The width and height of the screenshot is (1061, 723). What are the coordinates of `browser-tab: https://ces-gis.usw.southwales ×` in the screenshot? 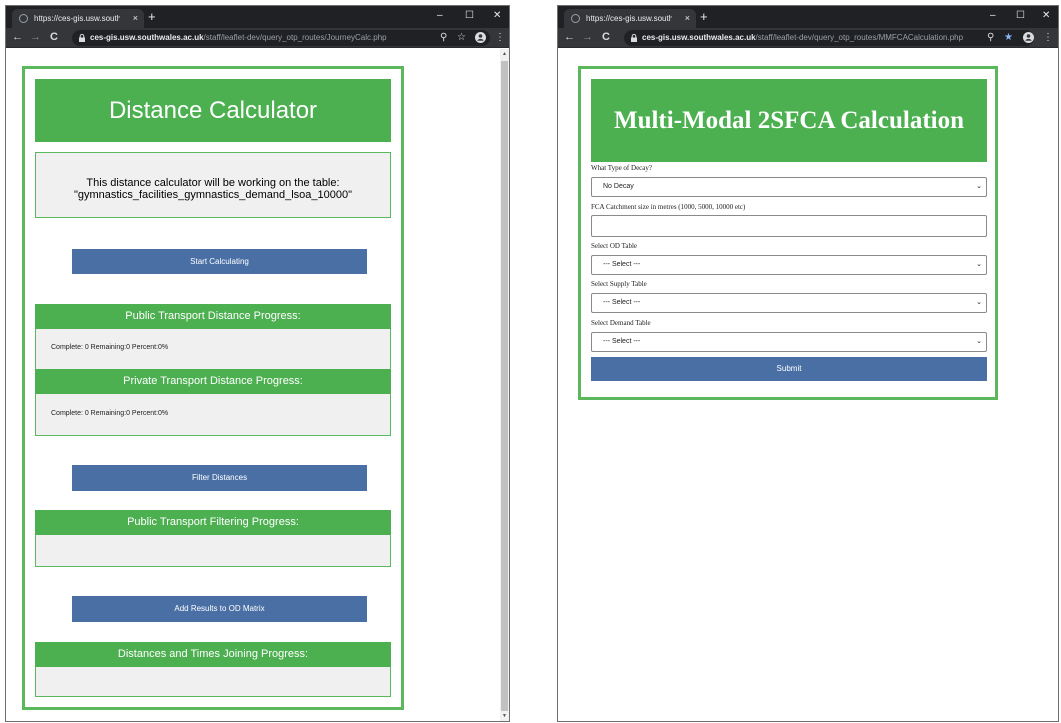 It's located at (78, 18).